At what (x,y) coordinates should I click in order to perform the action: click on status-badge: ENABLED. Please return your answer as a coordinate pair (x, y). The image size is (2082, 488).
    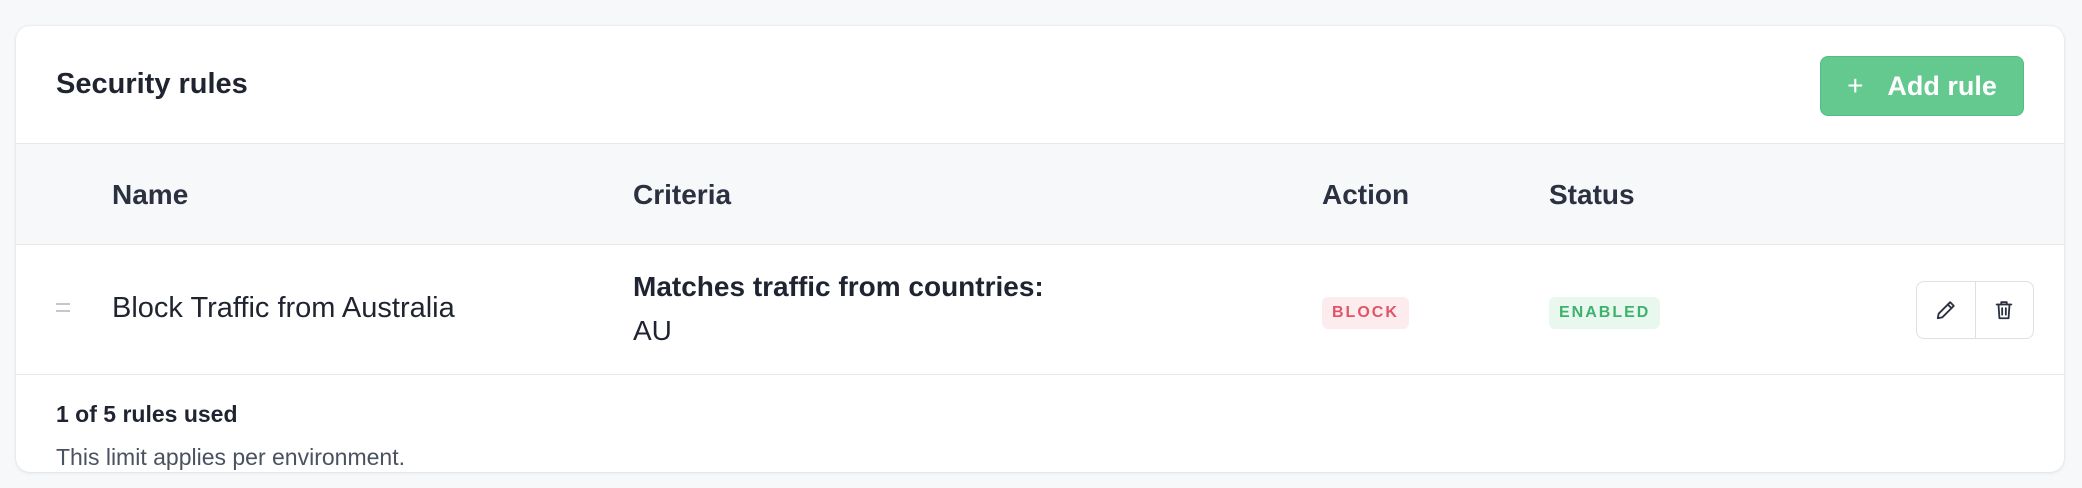
    Looking at the image, I should click on (1605, 313).